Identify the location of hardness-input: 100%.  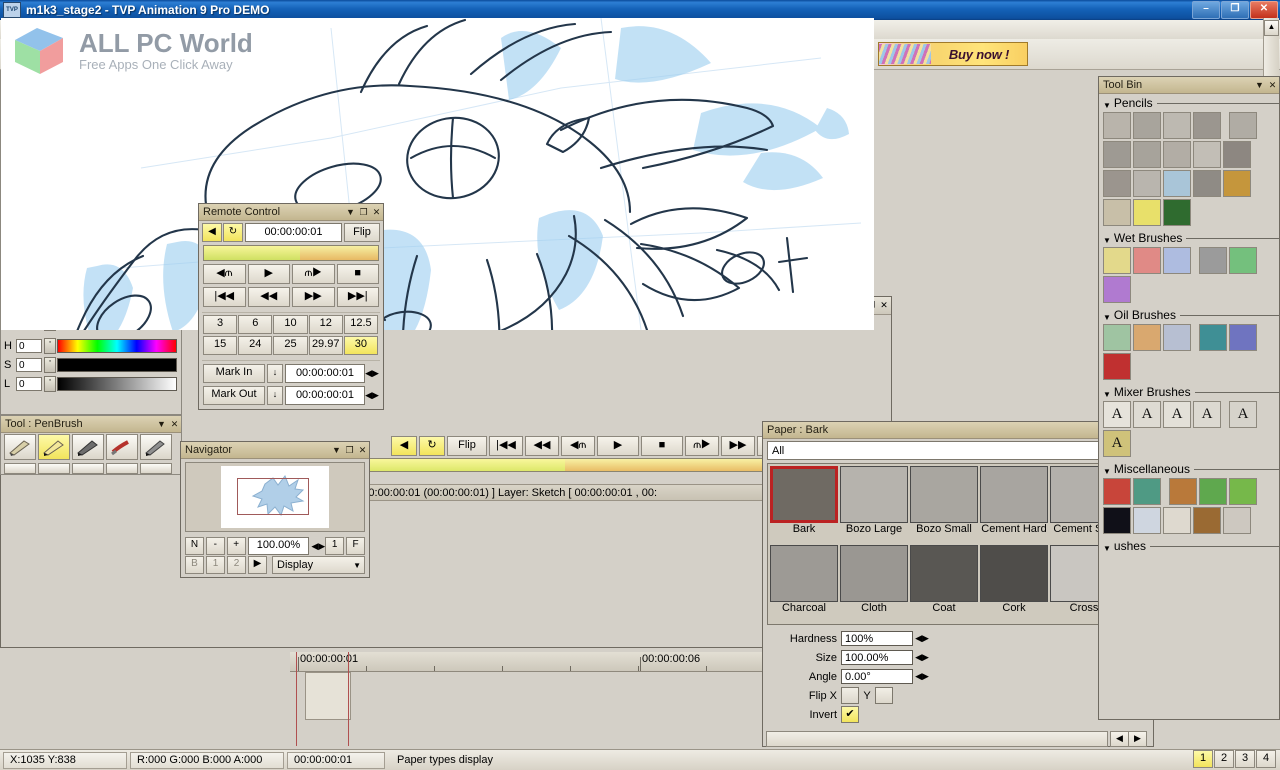
(877, 638).